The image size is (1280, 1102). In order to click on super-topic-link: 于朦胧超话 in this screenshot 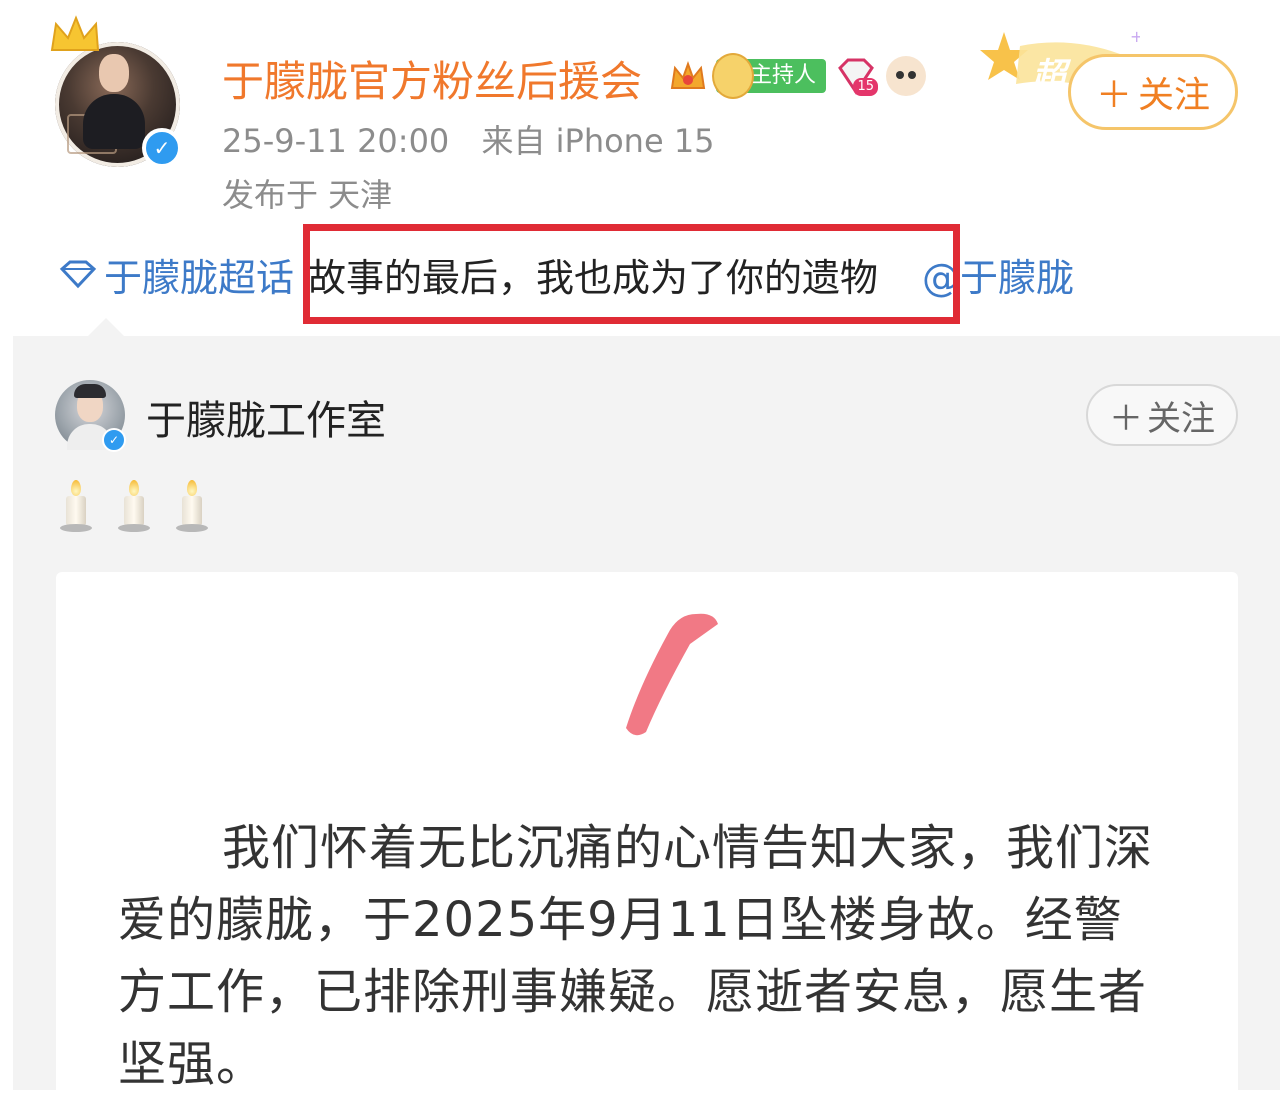, I will do `click(176, 274)`.